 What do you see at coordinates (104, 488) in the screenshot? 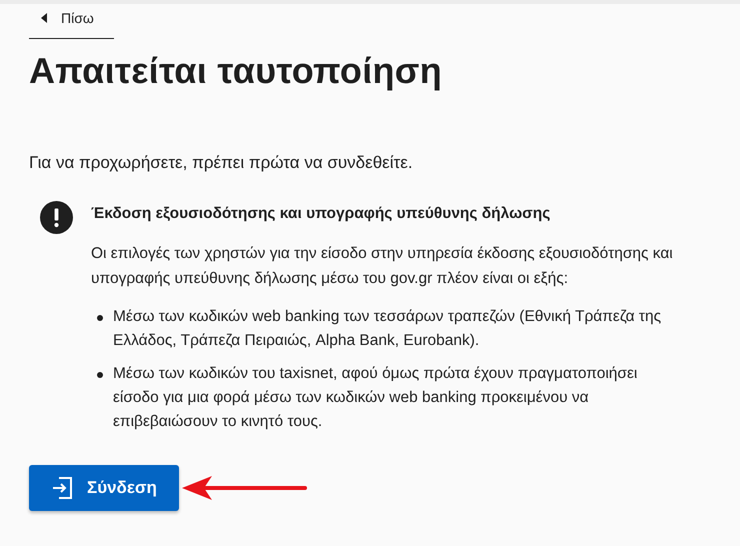
I see `login-button: Σύνδεση` at bounding box center [104, 488].